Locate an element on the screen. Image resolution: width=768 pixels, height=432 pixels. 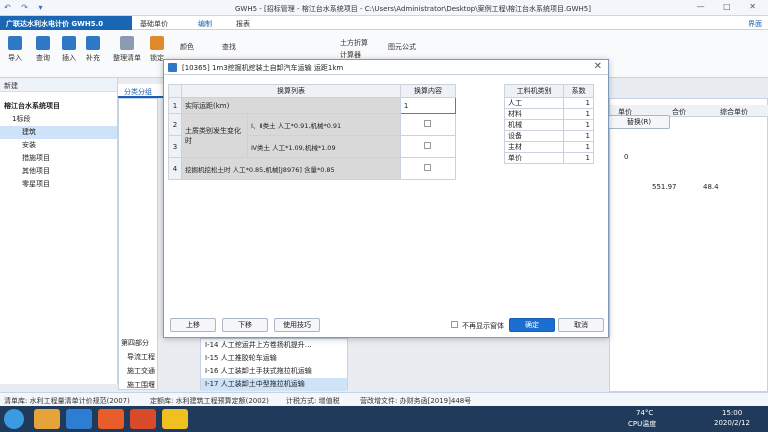
status-tax: 计税方式: 增值税 is located at coordinates (313, 401).